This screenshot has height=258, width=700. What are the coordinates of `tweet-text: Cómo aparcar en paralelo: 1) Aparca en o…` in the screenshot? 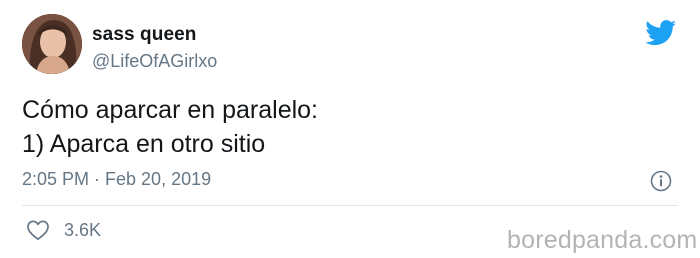 It's located at (170, 127).